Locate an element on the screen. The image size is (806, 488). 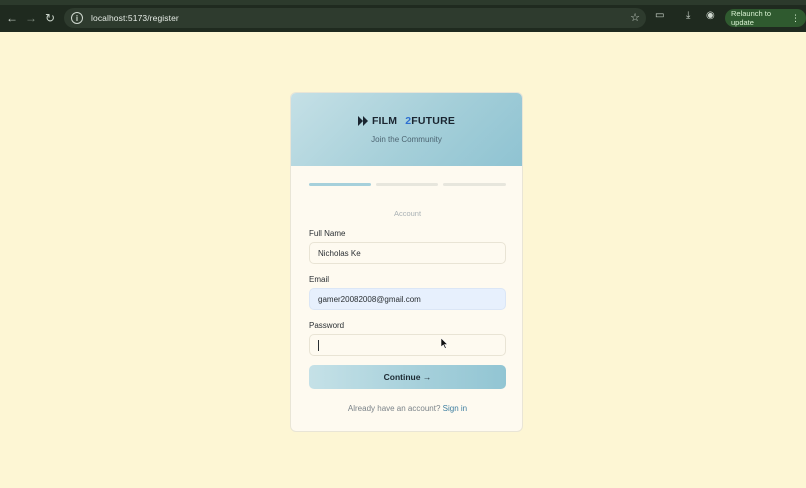
email-label: Email is located at coordinates (319, 279).